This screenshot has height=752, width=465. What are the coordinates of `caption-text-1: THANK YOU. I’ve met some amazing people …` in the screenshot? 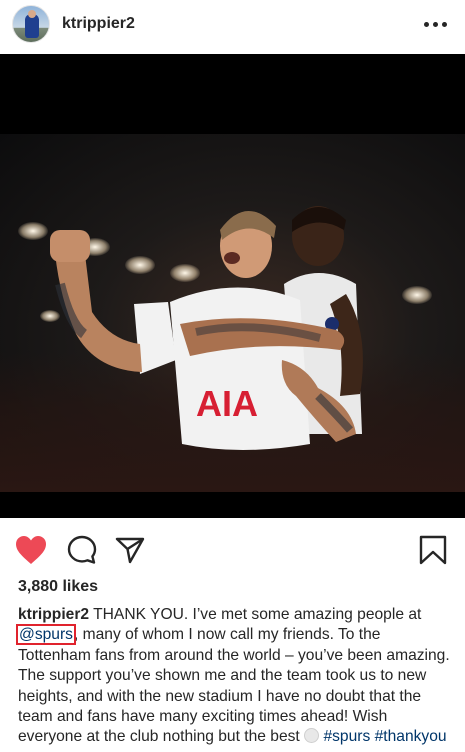 It's located at (257, 614).